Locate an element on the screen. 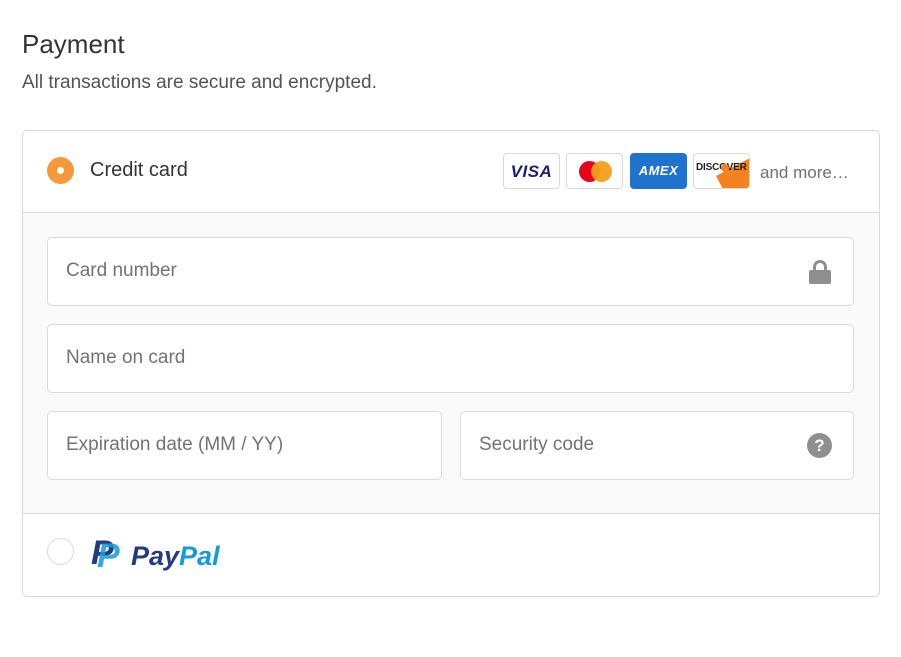 Image resolution: width=901 pixels, height=657 pixels. paypal-mark-light: P is located at coordinates (108, 556).